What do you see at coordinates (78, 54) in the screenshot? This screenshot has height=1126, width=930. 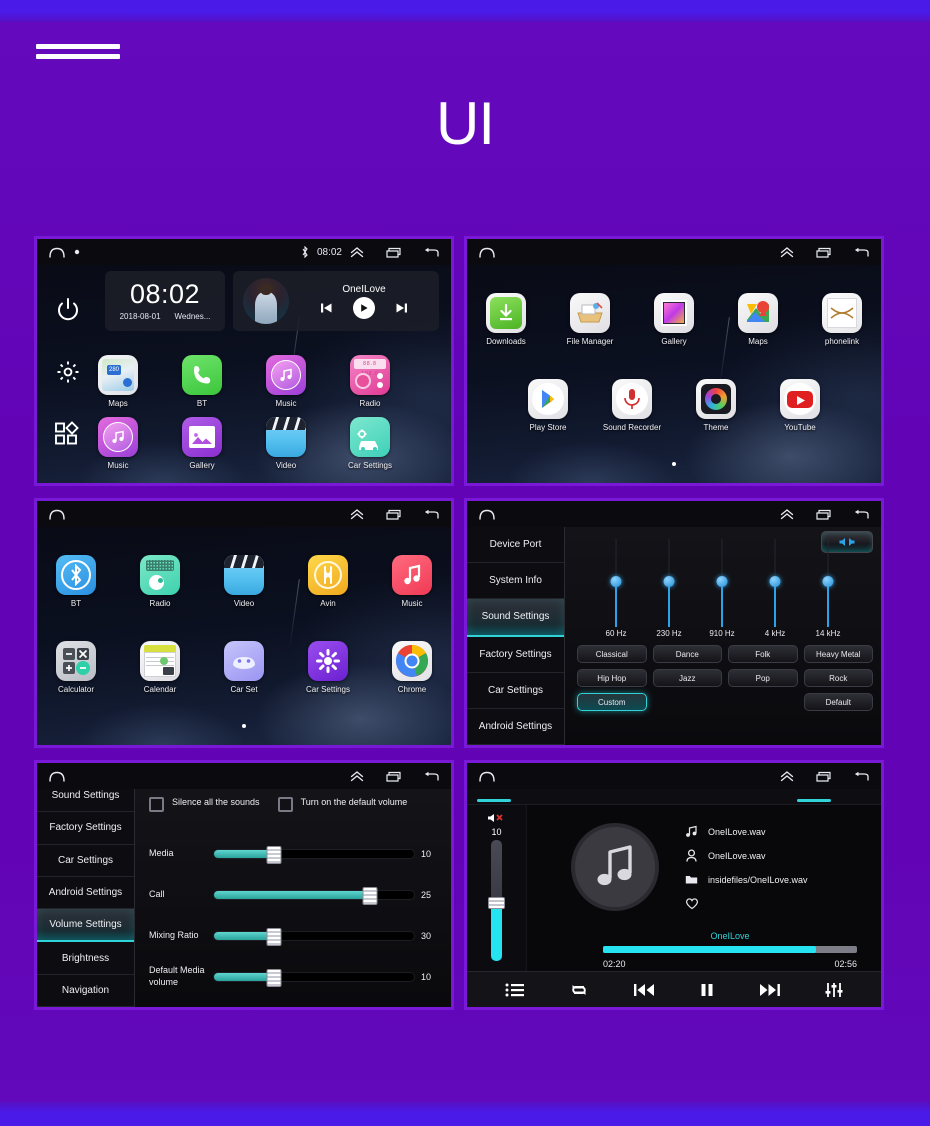 I see `hamburger-icon` at bounding box center [78, 54].